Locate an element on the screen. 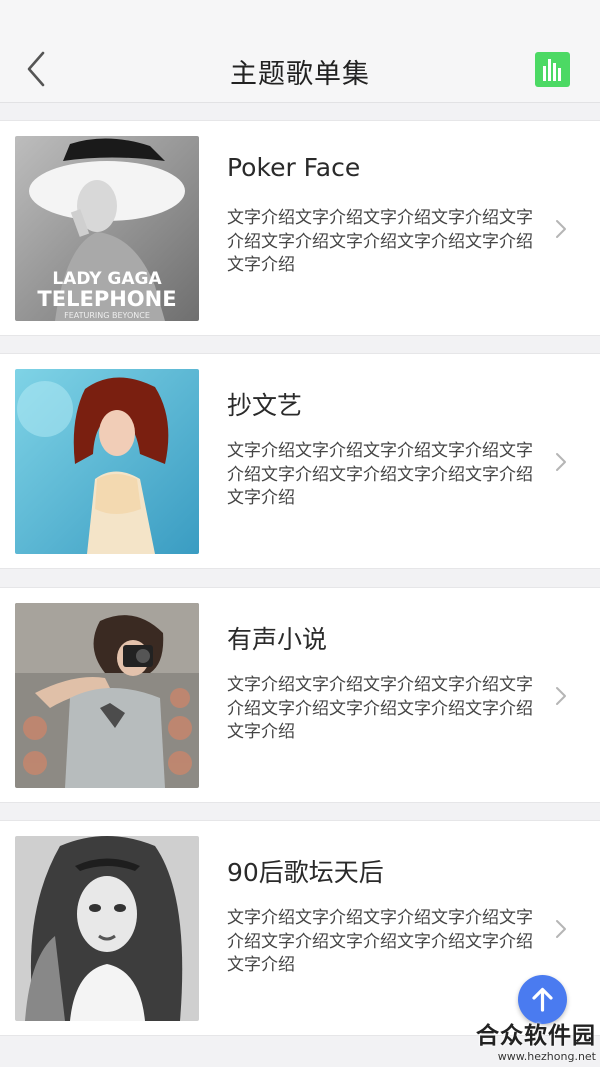  playlist-cover: LADY GAGA TELEPHONE FEATURING BEYONCE is located at coordinates (107, 228).